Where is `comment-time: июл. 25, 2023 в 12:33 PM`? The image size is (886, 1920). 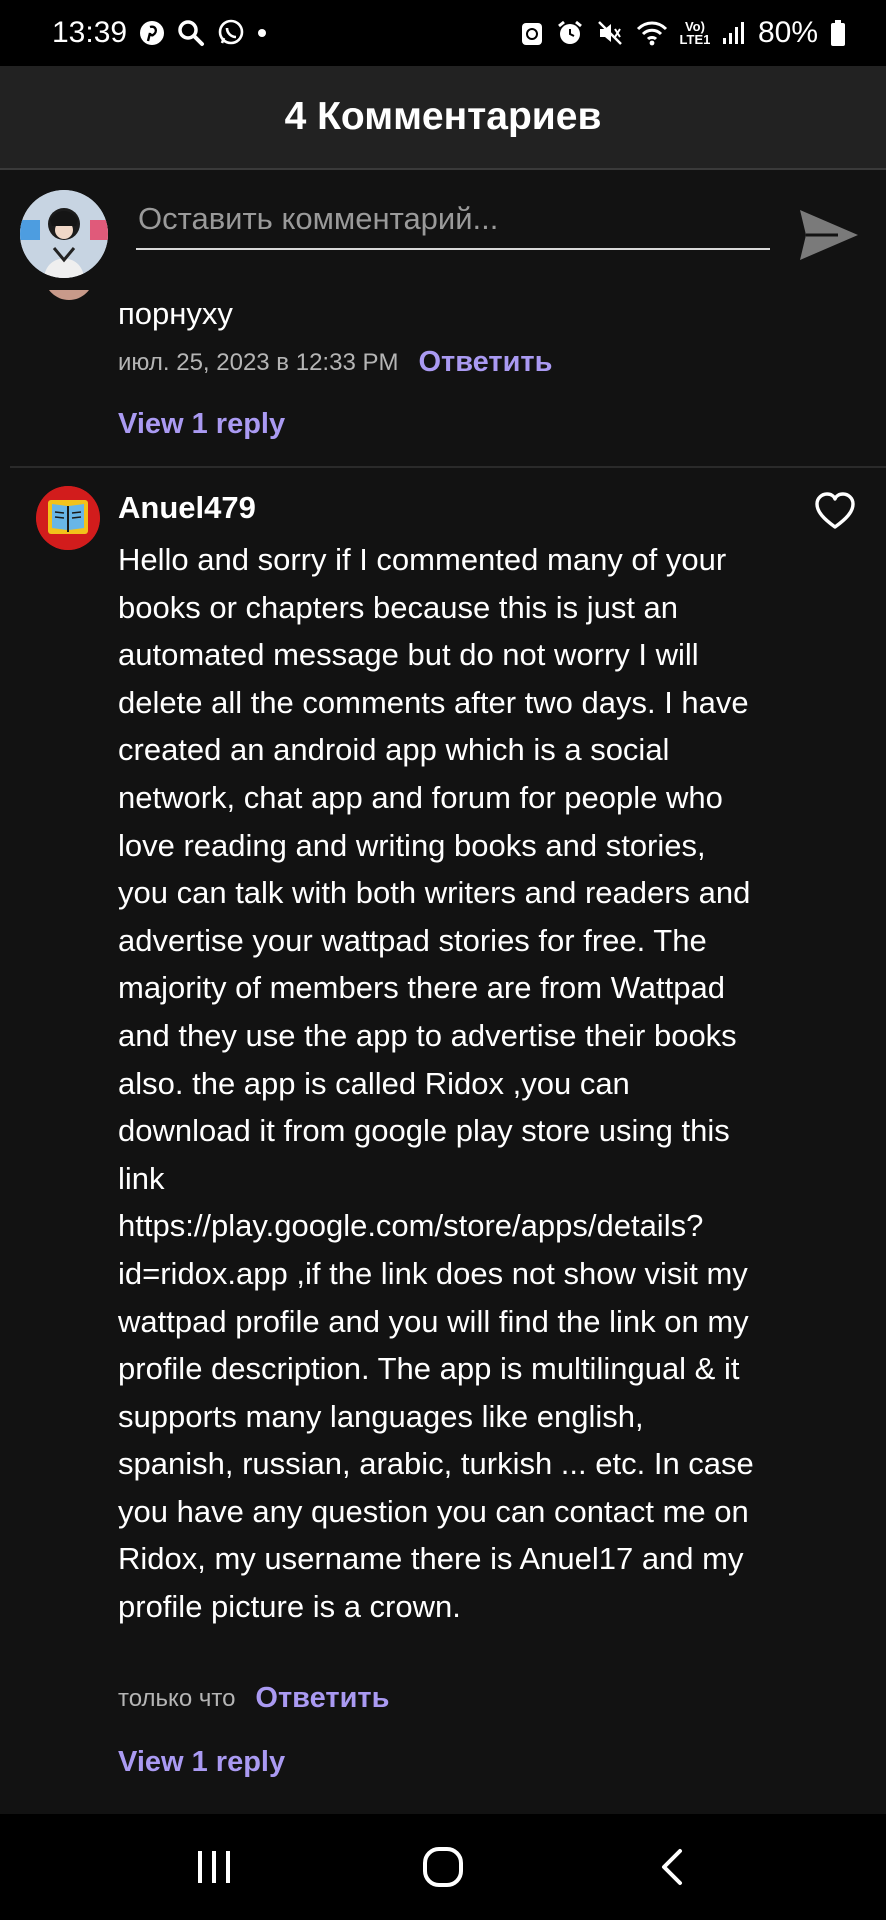 comment-time: июл. 25, 2023 в 12:33 PM is located at coordinates (258, 362).